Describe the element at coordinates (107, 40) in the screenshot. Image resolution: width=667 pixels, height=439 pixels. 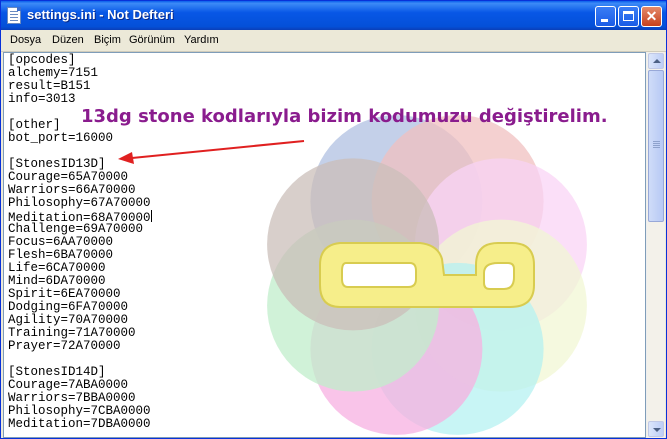
I see `menu-format: Biçim` at that location.